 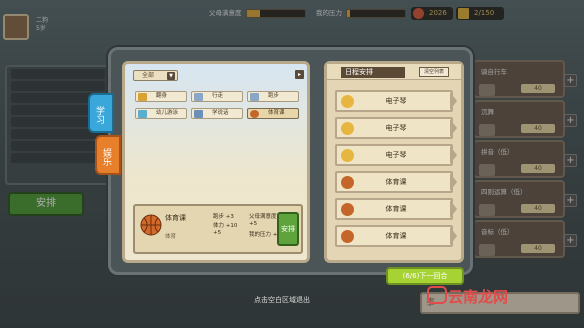 What do you see at coordinates (175, 218) in the screenshot?
I see `detail-name: 体育课` at bounding box center [175, 218].